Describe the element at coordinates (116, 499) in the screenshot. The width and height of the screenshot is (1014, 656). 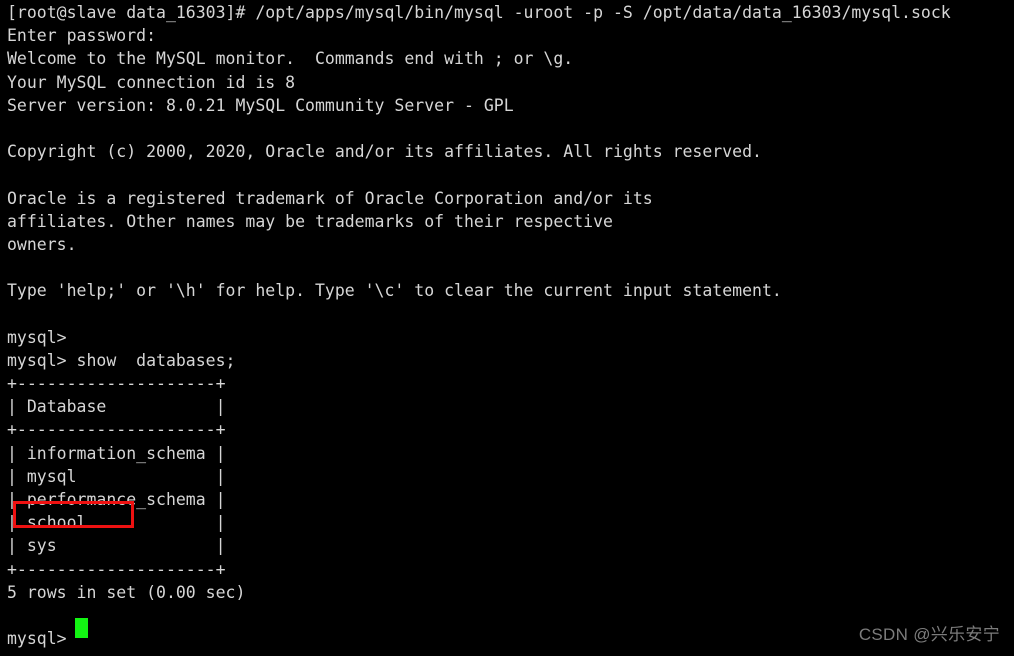
I see `table-row: | performance_schema |` at that location.